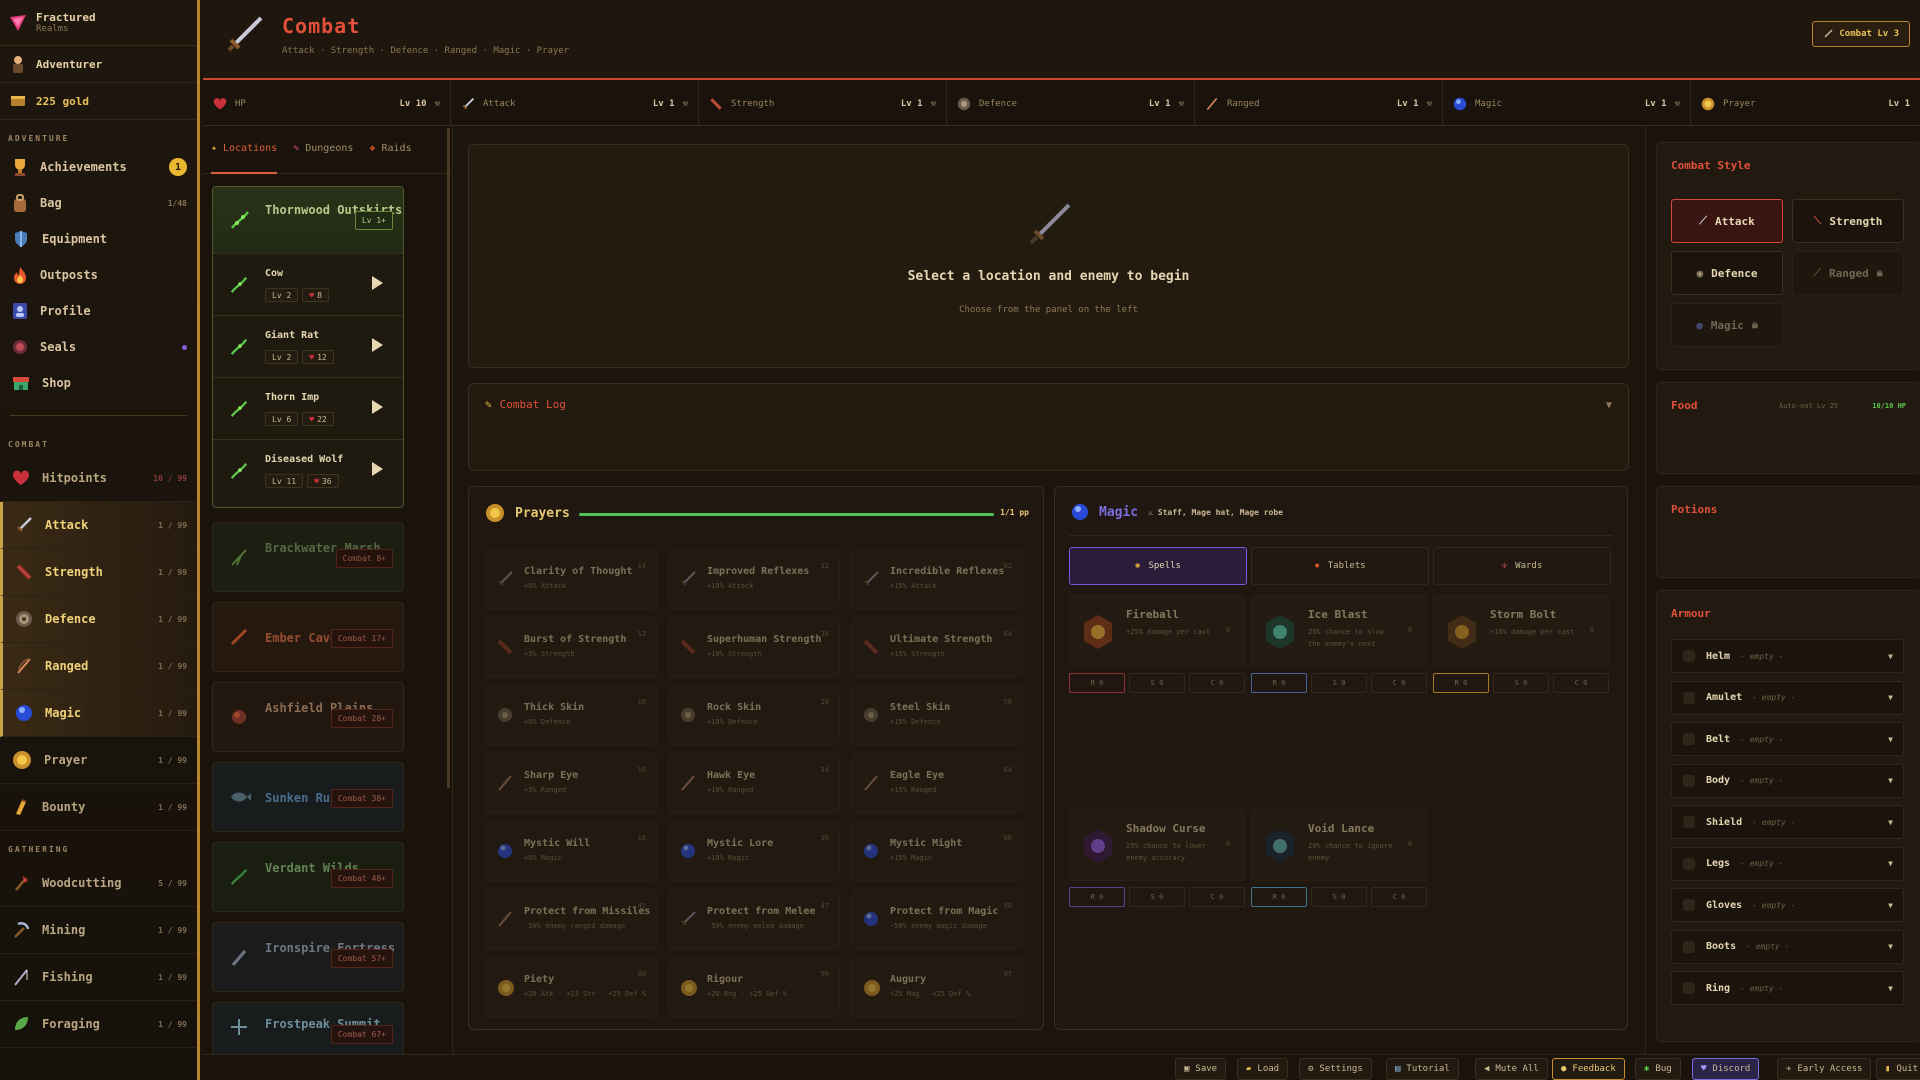 This screenshot has width=1920, height=1080. Describe the element at coordinates (1787, 780) in the screenshot. I see `armour-slot-body: Body - empty - ▼` at that location.